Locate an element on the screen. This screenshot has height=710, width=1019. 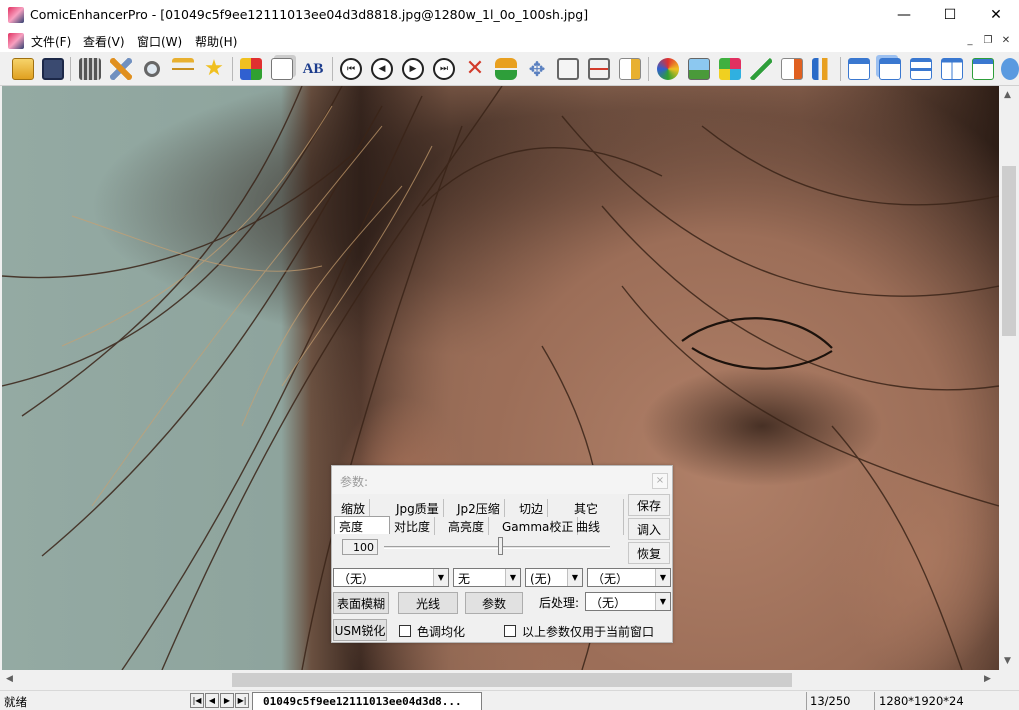
horizontal-scroll-thumb is located at coordinates (512, 680).